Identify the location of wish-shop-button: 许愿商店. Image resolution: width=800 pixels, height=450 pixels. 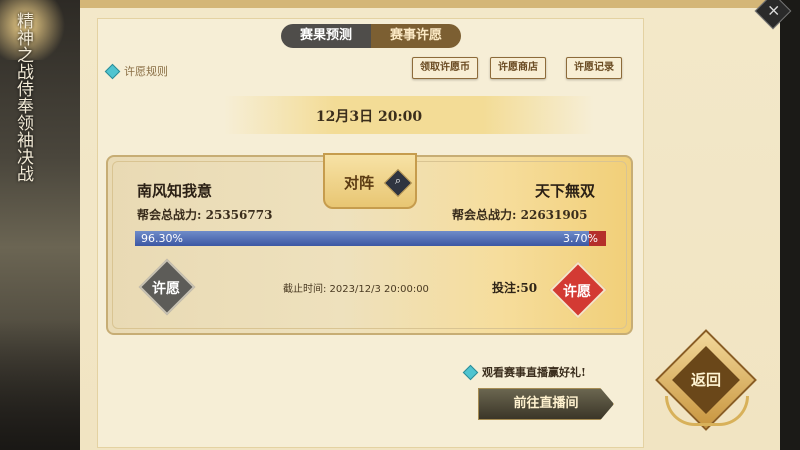
(518, 68).